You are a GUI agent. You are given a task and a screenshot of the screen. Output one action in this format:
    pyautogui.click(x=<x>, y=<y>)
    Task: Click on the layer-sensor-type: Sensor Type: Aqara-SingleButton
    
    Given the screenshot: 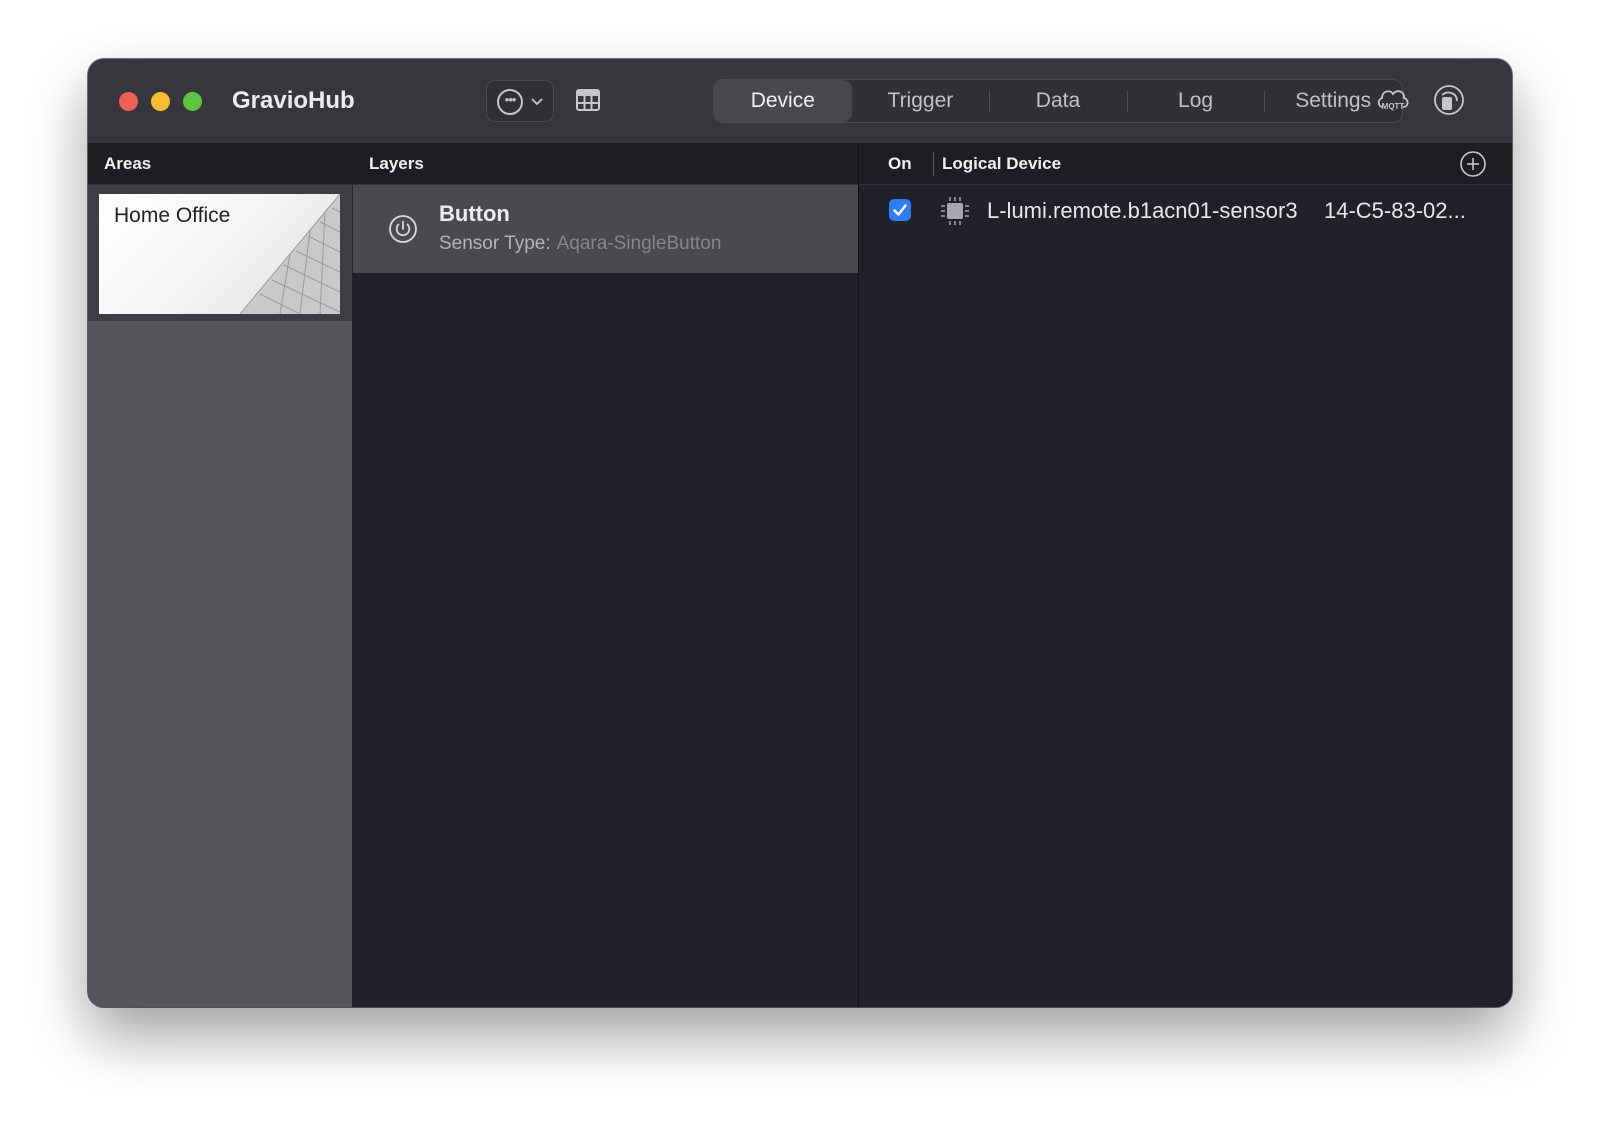 What is the action you would take?
    pyautogui.click(x=580, y=244)
    